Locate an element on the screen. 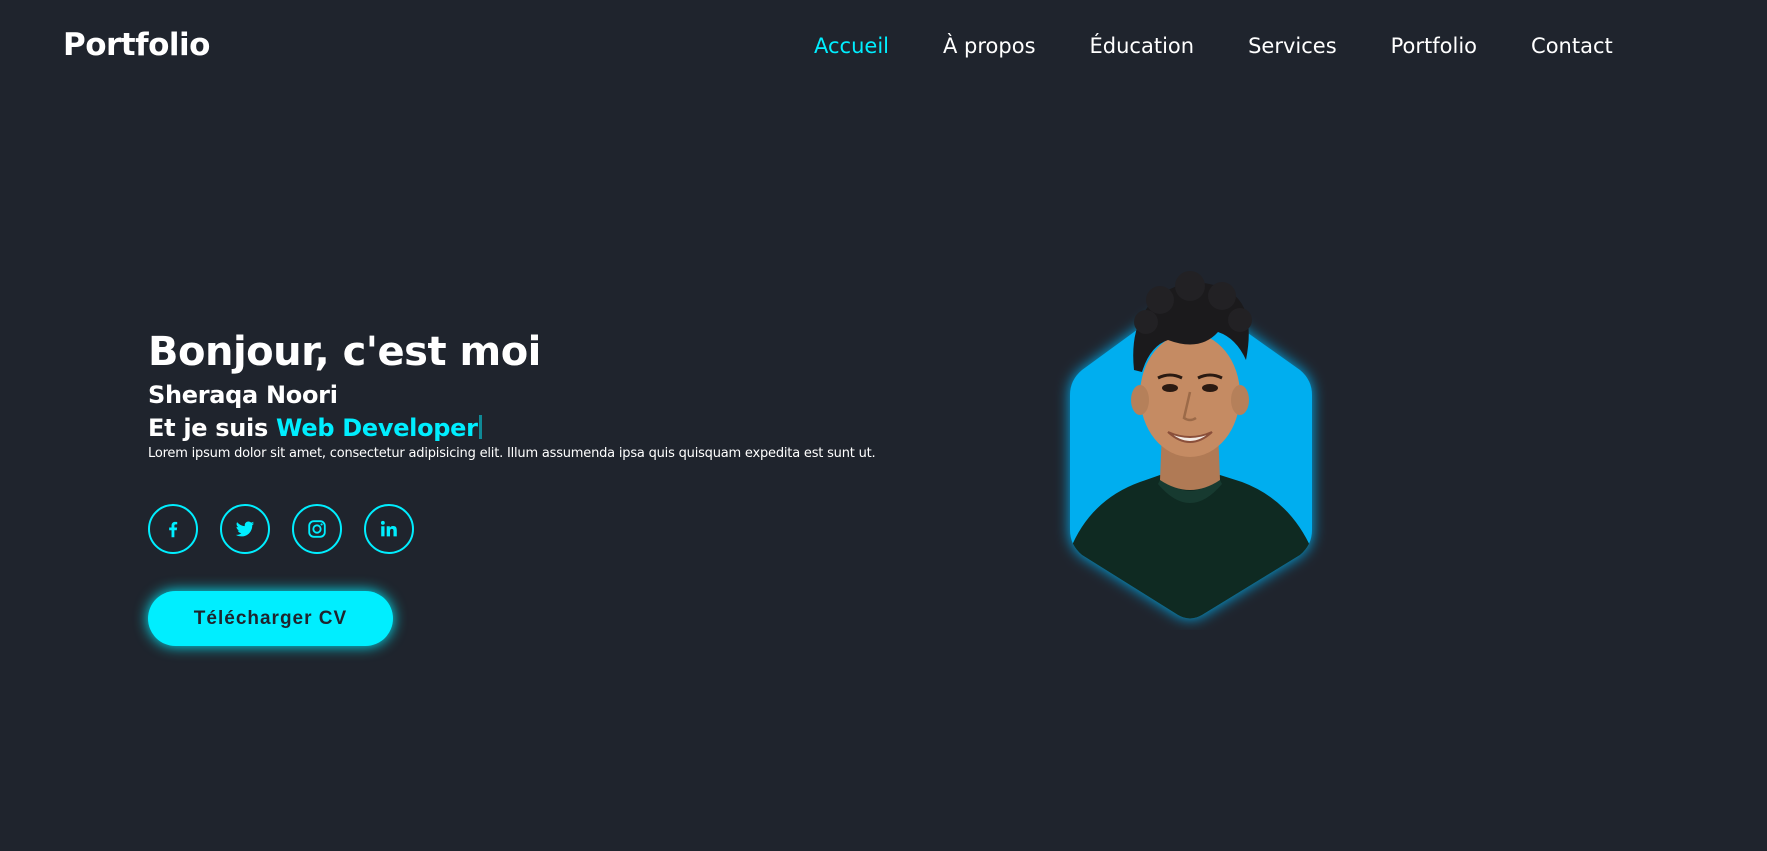 The width and height of the screenshot is (1767, 851). person-name: Sheraqa Noori is located at coordinates (243, 395).